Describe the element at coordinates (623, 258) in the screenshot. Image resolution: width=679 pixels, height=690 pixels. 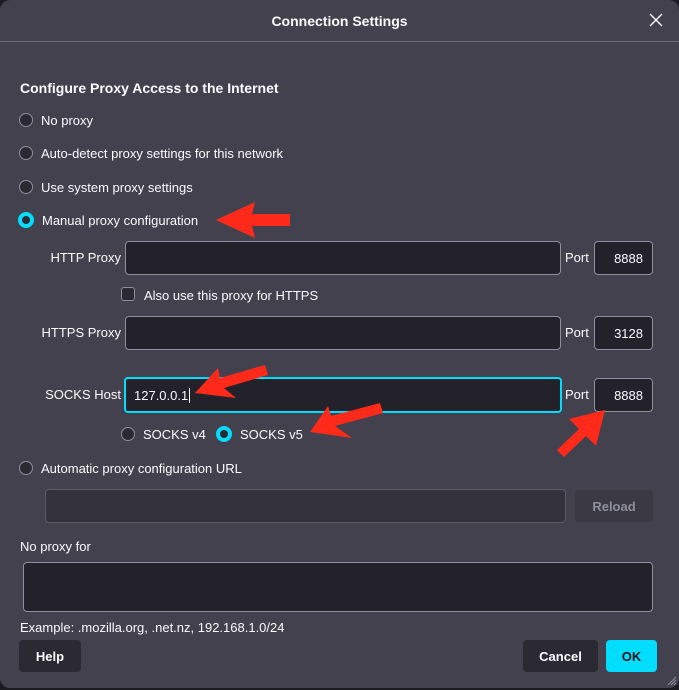
I see `http-port-input: 8888` at that location.